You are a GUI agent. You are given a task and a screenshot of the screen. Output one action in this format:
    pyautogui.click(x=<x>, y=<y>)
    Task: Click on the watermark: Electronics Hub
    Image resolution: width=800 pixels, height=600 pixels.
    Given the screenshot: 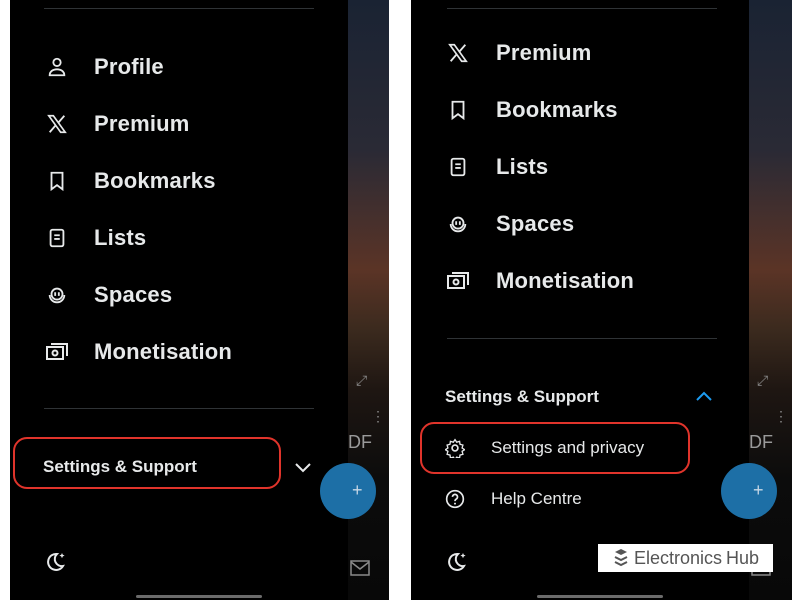 What is the action you would take?
    pyautogui.click(x=685, y=558)
    